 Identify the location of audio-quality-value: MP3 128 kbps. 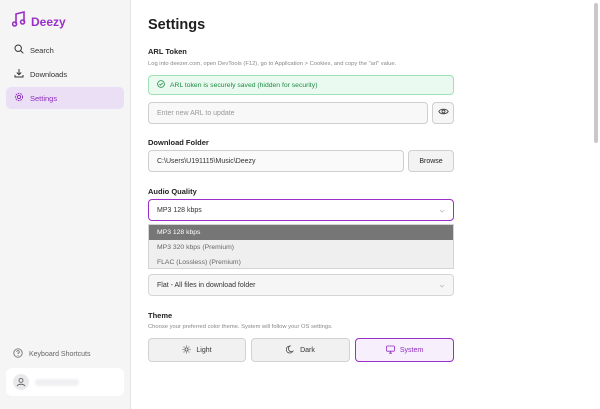
(179, 210).